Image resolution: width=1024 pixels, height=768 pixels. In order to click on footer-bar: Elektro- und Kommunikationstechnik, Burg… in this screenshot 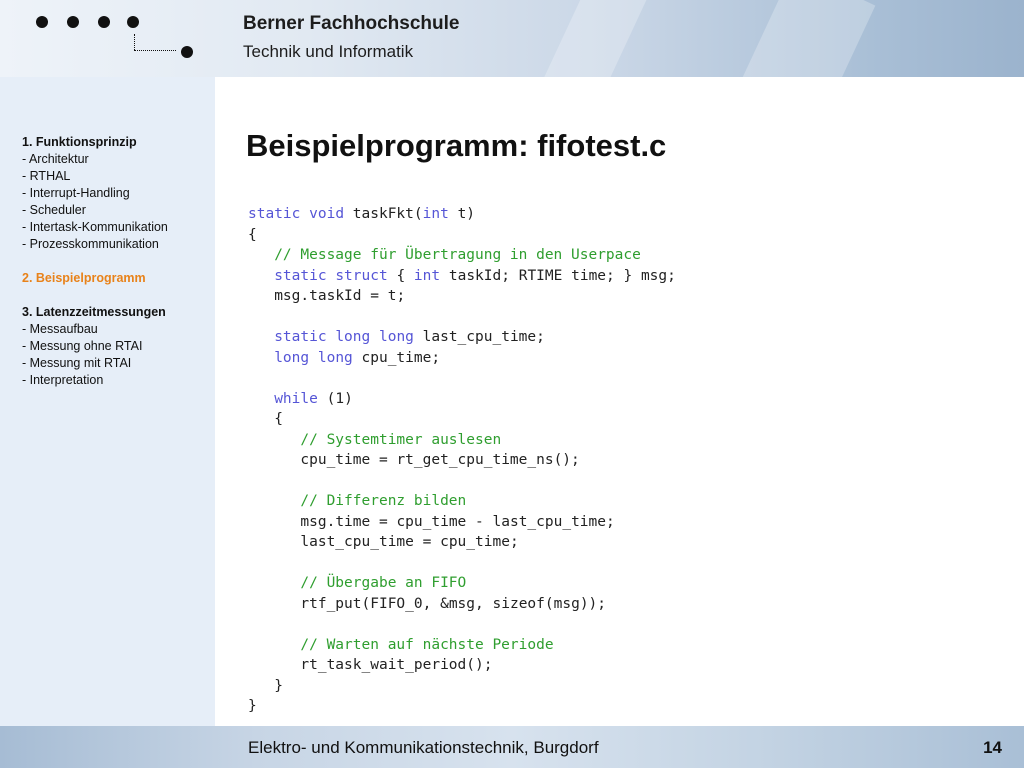, I will do `click(512, 747)`.